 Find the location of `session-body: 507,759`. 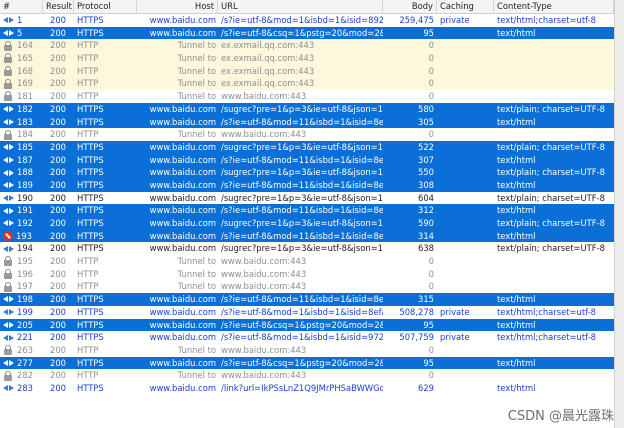

session-body: 507,759 is located at coordinates (416, 337).